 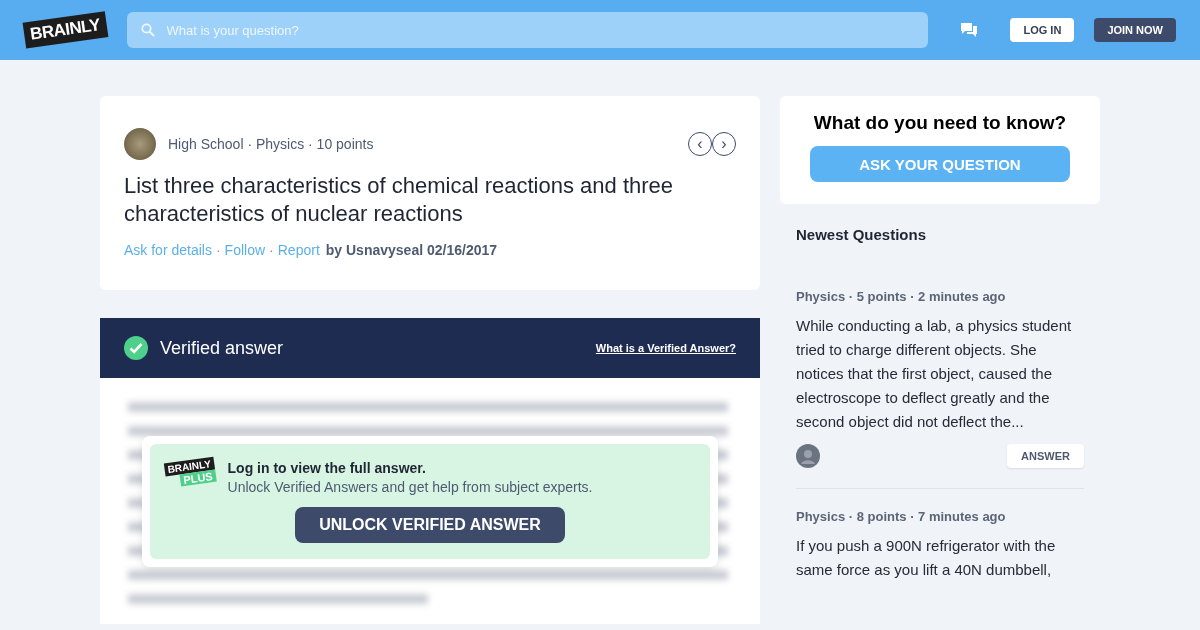 What do you see at coordinates (1042, 30) in the screenshot?
I see `login-button: LOG IN` at bounding box center [1042, 30].